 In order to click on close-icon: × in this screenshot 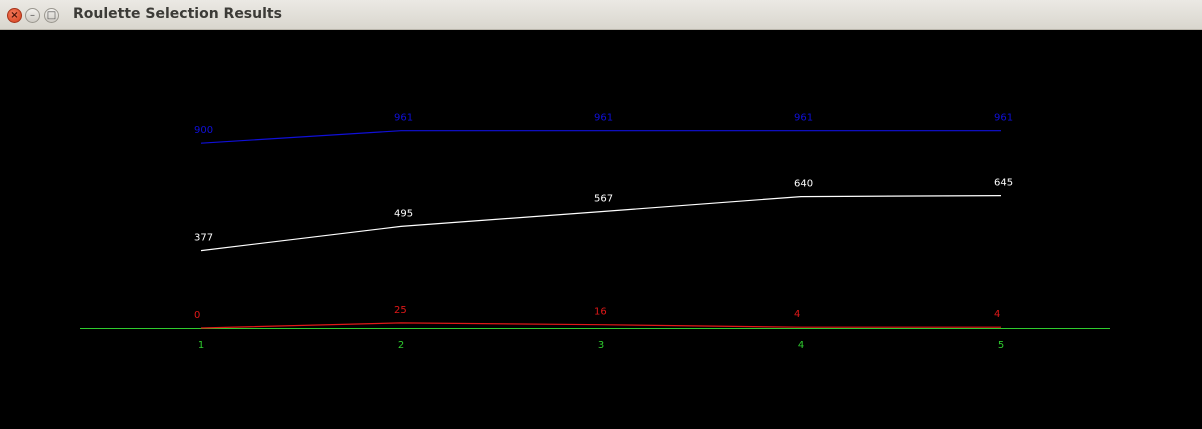, I will do `click(14, 15)`.